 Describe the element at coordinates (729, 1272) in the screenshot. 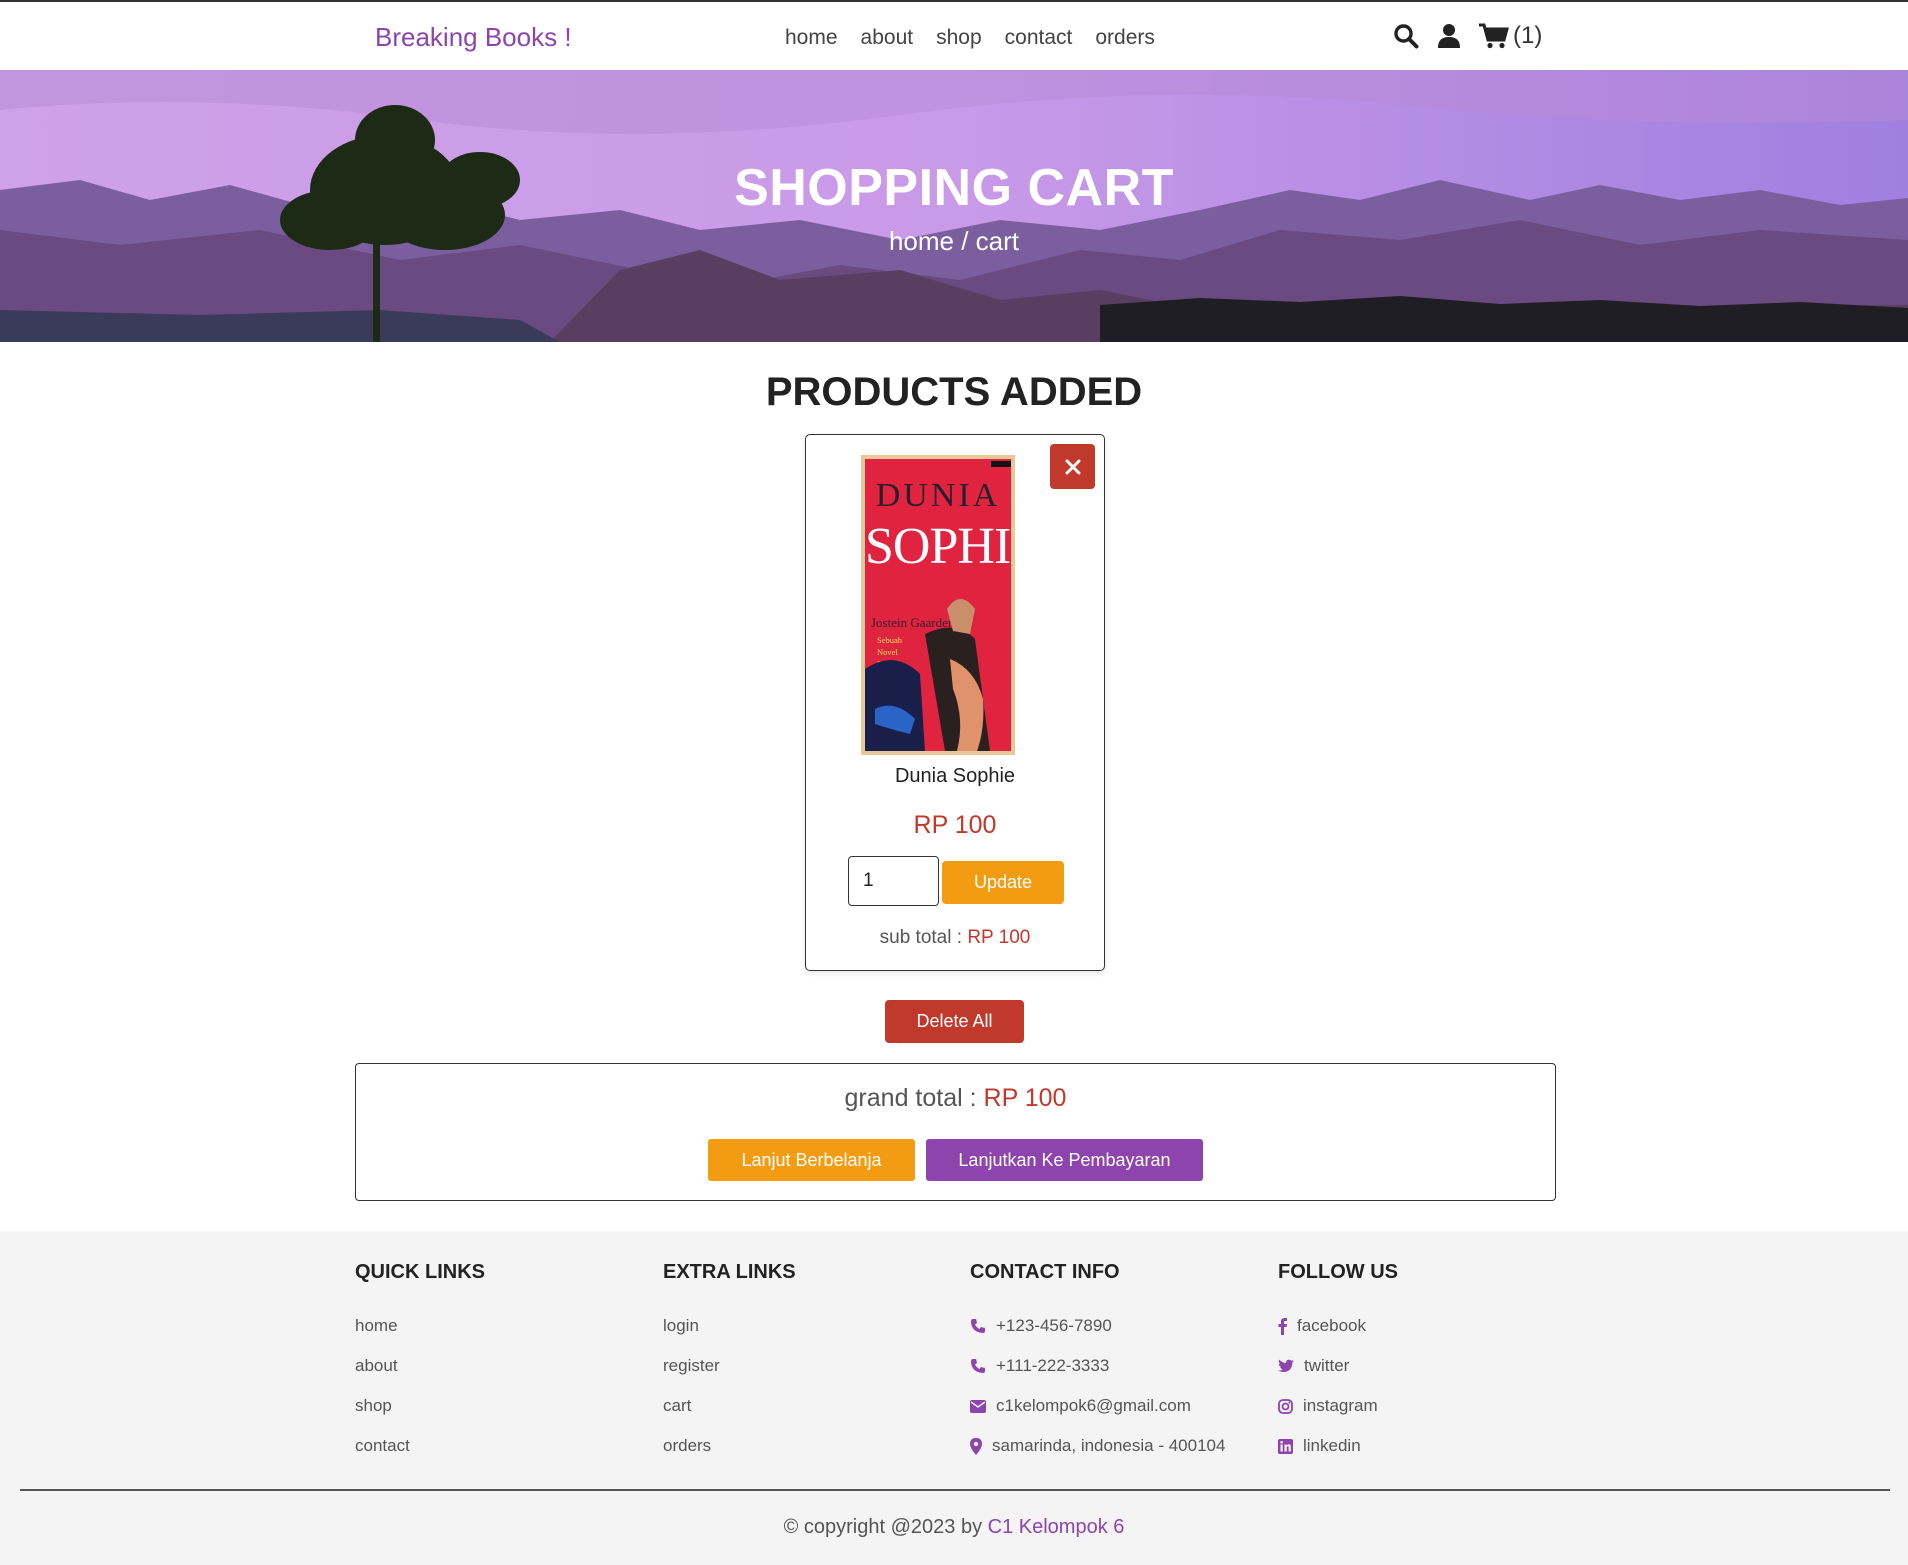

I see `extra-links-title: EXTRA LINKS` at that location.